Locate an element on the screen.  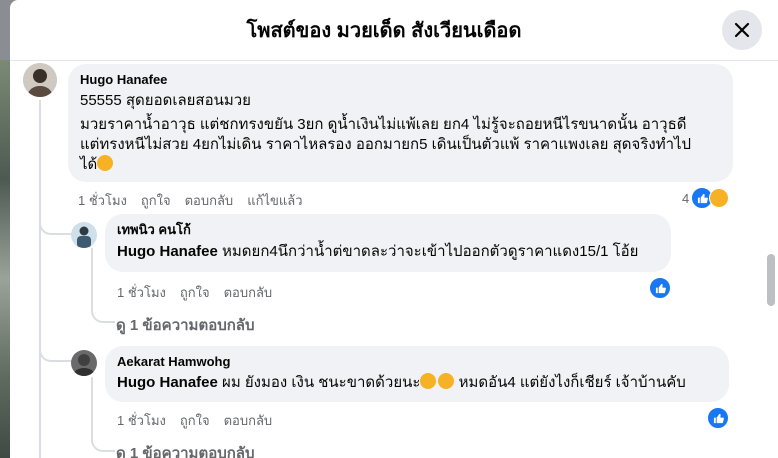
scrollbar-thumb is located at coordinates (771, 280).